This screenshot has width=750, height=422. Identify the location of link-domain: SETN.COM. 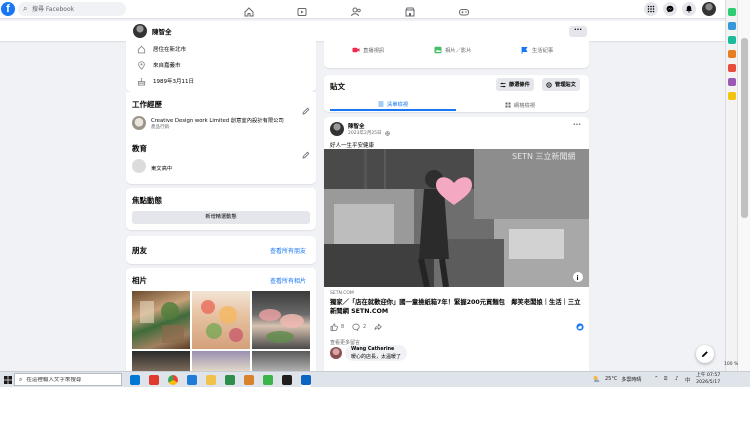
(342, 293).